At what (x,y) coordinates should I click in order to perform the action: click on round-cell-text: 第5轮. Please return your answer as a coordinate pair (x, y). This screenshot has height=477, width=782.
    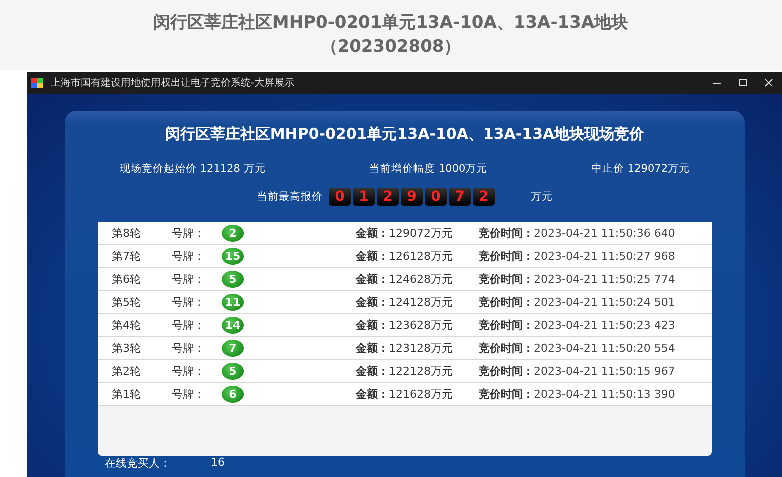
    Looking at the image, I should click on (126, 302).